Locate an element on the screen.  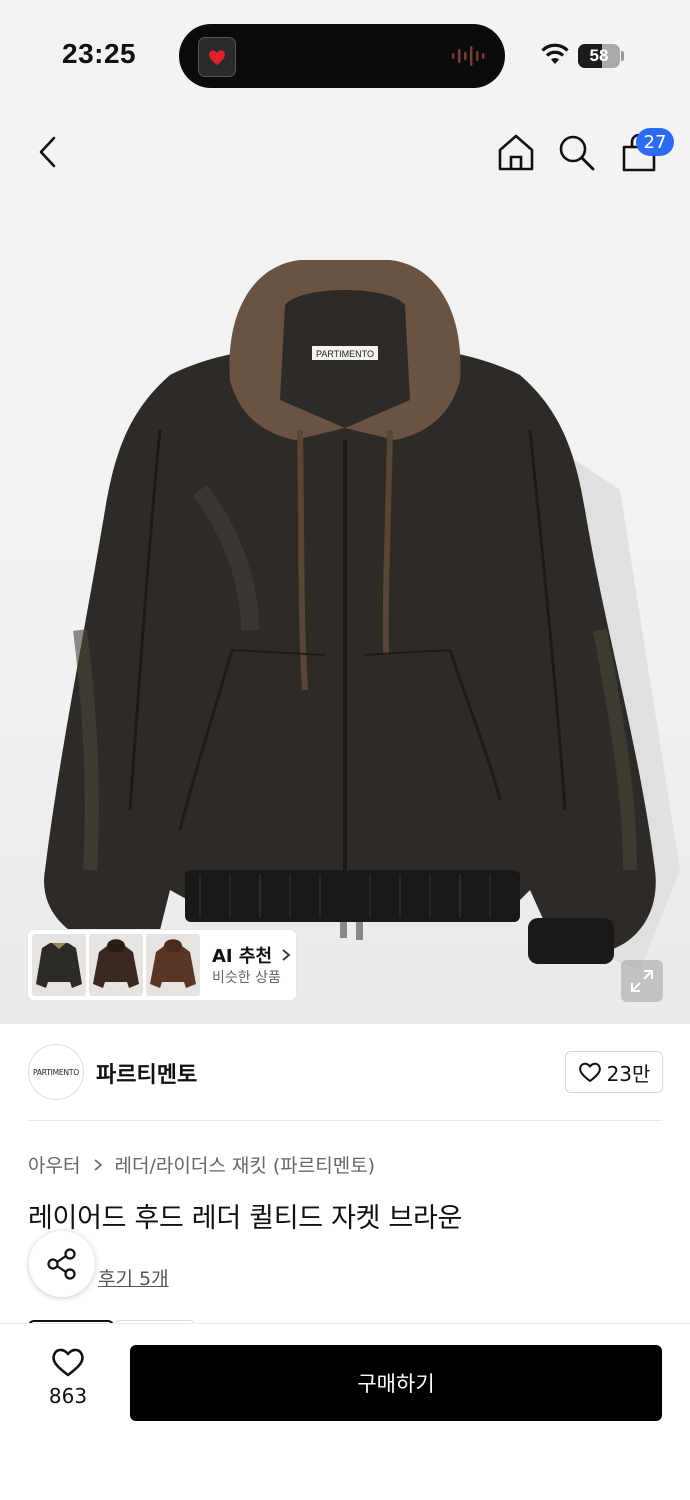
brand-tag-label: PARTIMENTO is located at coordinates (345, 354).